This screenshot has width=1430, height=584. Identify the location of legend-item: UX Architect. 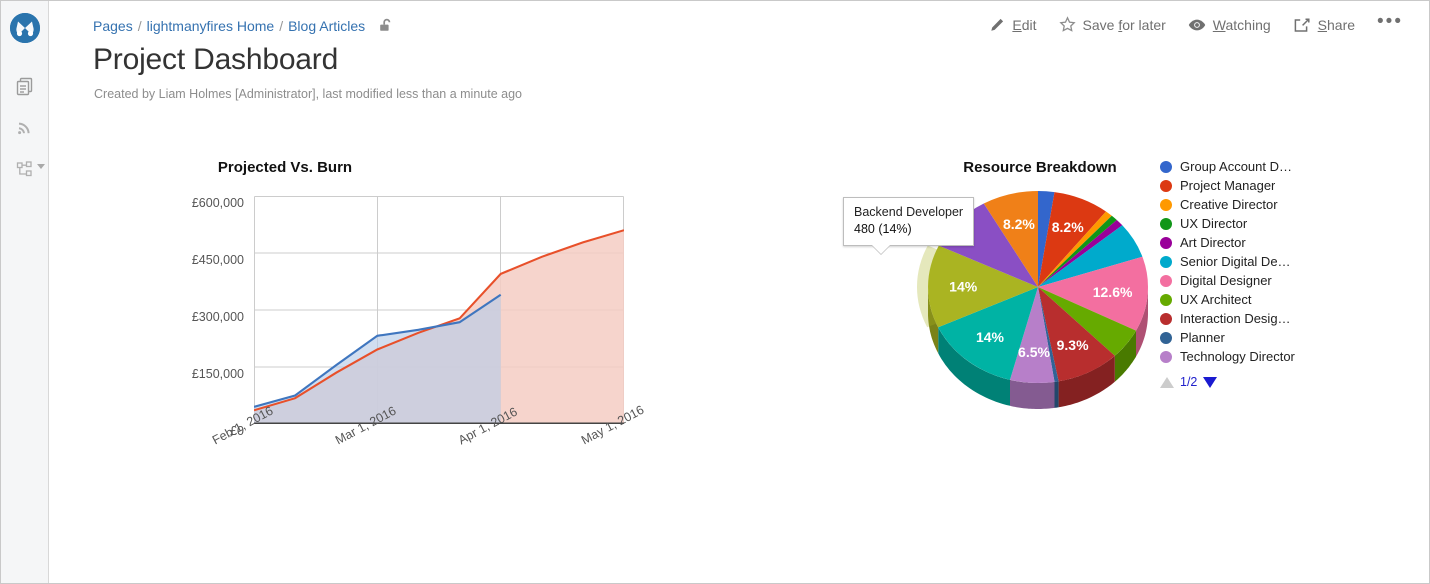
(1255, 299).